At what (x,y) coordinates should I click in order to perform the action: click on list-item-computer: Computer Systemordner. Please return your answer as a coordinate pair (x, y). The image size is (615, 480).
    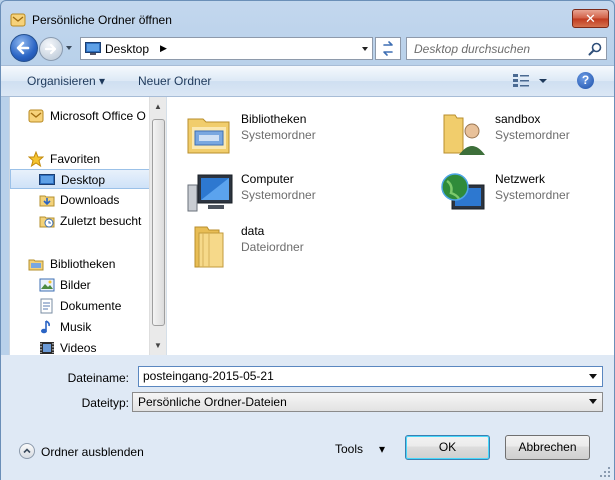
    Looking at the image, I should click on (272, 191).